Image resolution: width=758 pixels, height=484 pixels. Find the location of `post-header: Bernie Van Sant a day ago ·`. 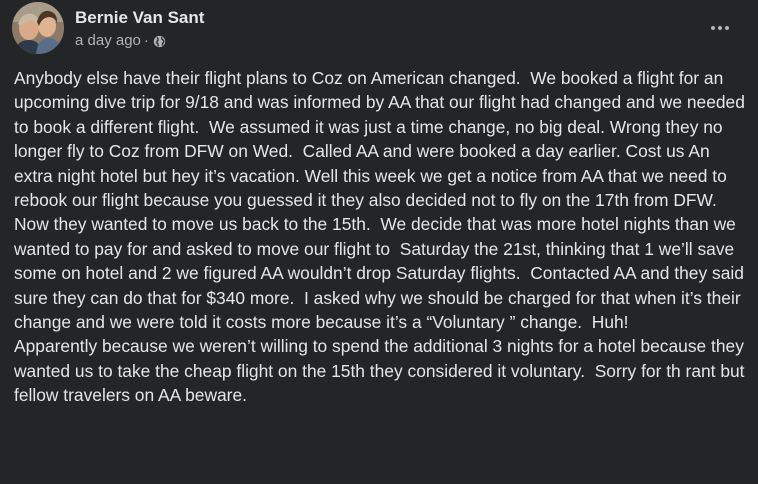

post-header: Bernie Van Sant a day ago · is located at coordinates (108, 28).